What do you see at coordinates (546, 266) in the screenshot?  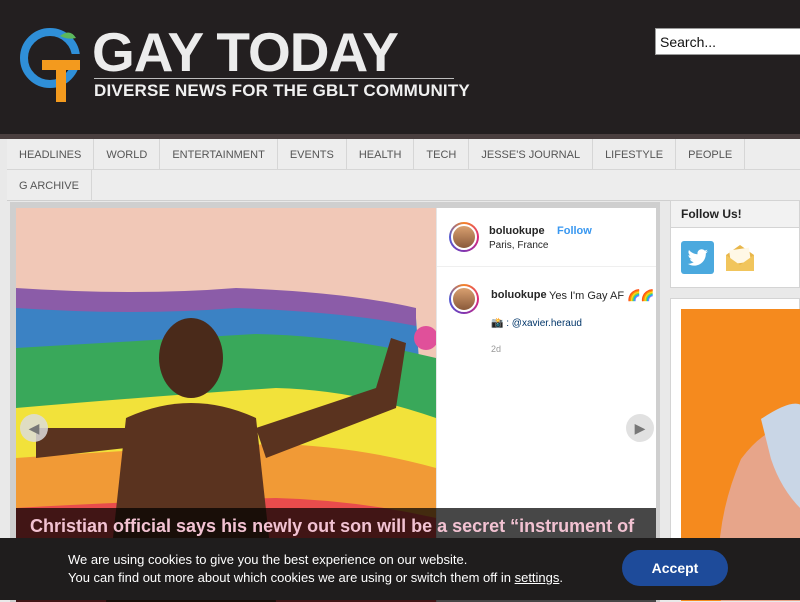 I see `divider` at bounding box center [546, 266].